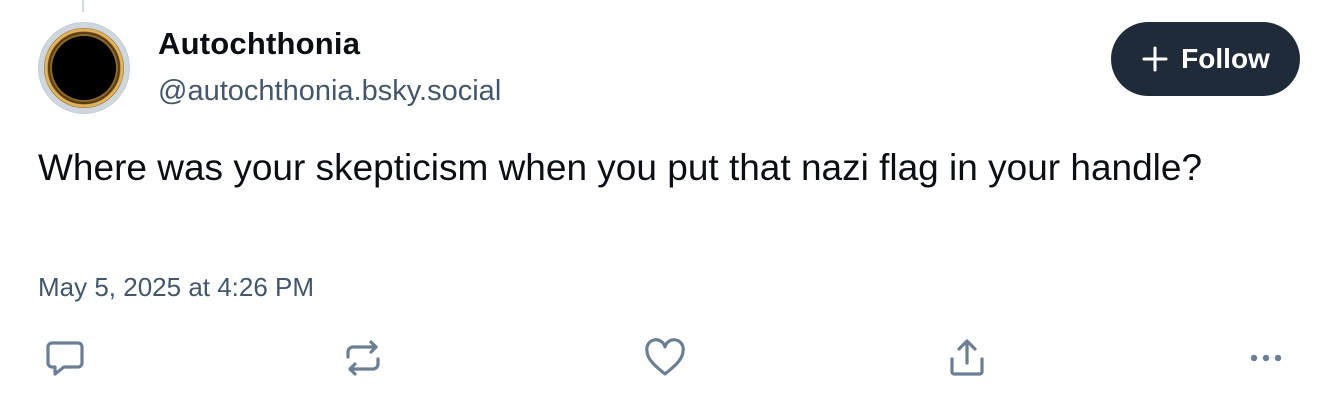 The width and height of the screenshot is (1339, 409). I want to click on speech-bubble-icon, so click(65, 358).